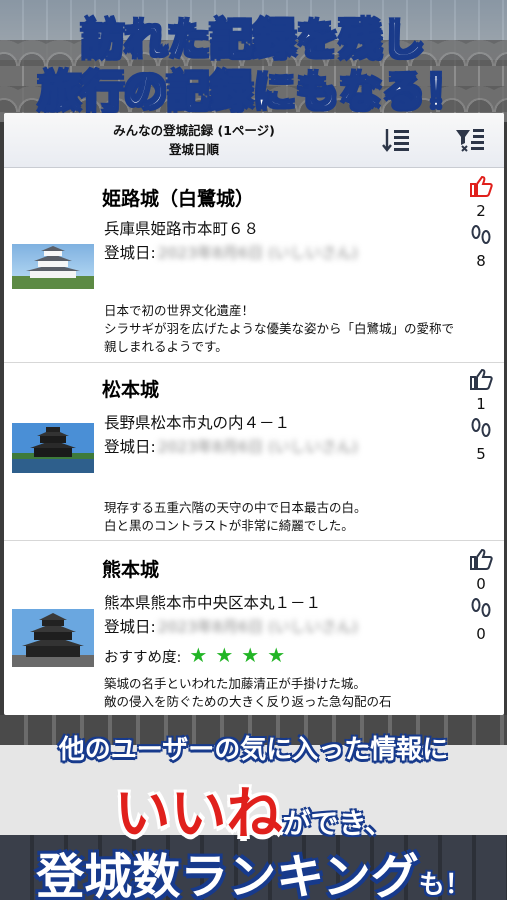 The height and width of the screenshot is (900, 507). Describe the element at coordinates (194, 140) in the screenshot. I see `page-title: みんなの登城記録 (1ページ) 登城日順` at that location.